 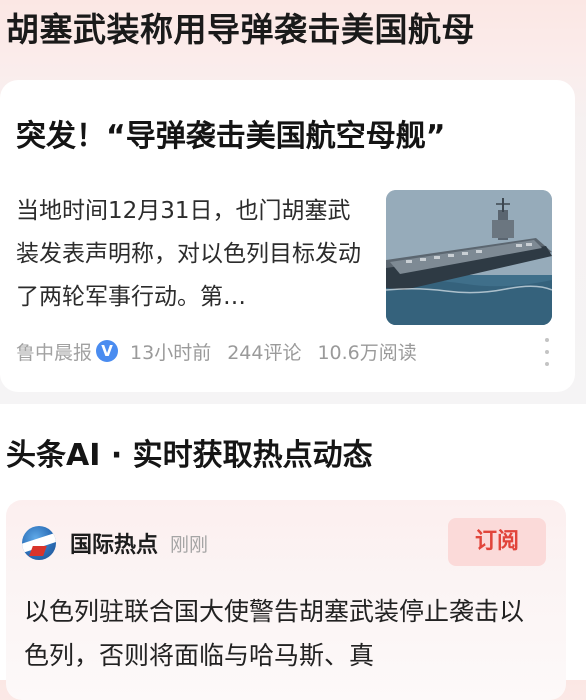 I want to click on topic-row: 国际热点 刚刚, so click(x=115, y=543).